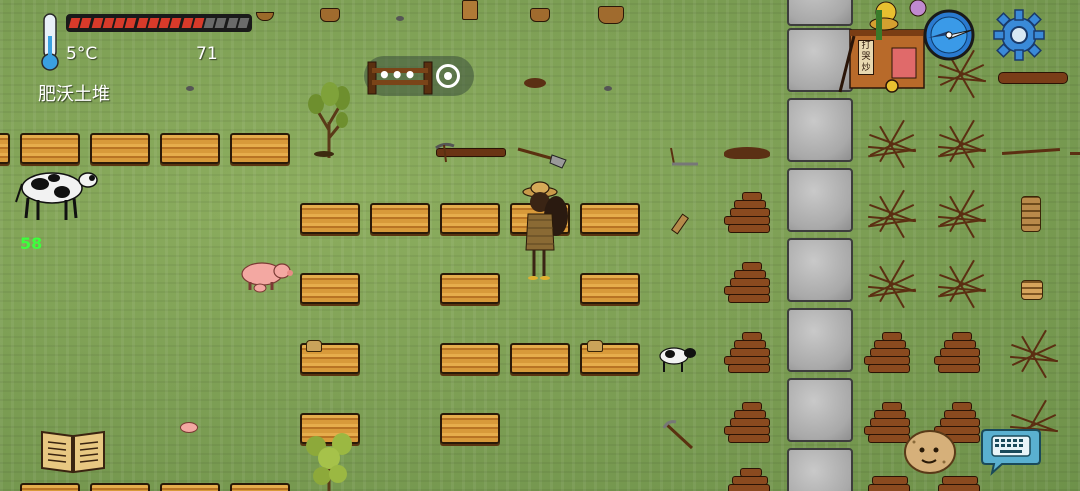  What do you see at coordinates (73, 451) in the screenshot?
I see `book-icon` at bounding box center [73, 451].